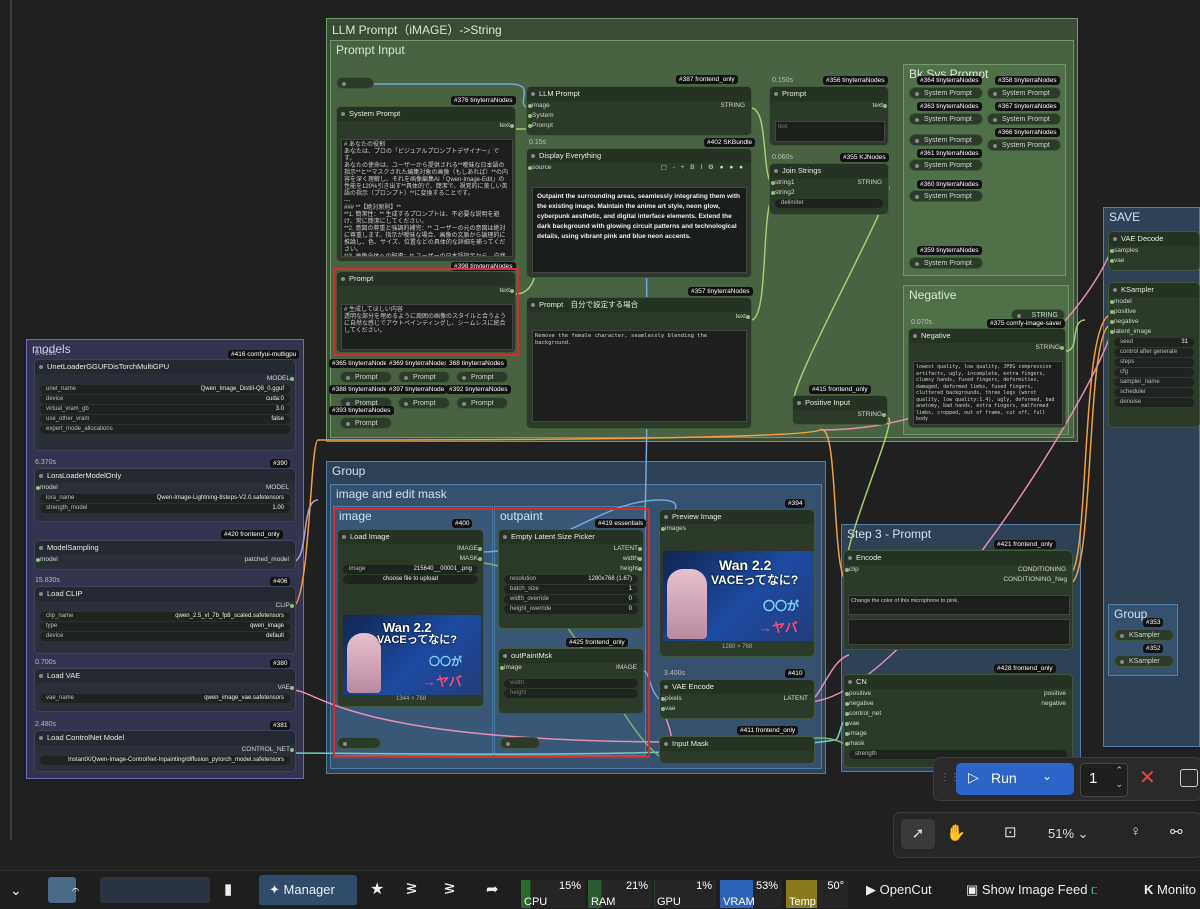 The width and height of the screenshot is (1200, 909). I want to click on input-pixels: pixels LATENT, so click(737, 699).